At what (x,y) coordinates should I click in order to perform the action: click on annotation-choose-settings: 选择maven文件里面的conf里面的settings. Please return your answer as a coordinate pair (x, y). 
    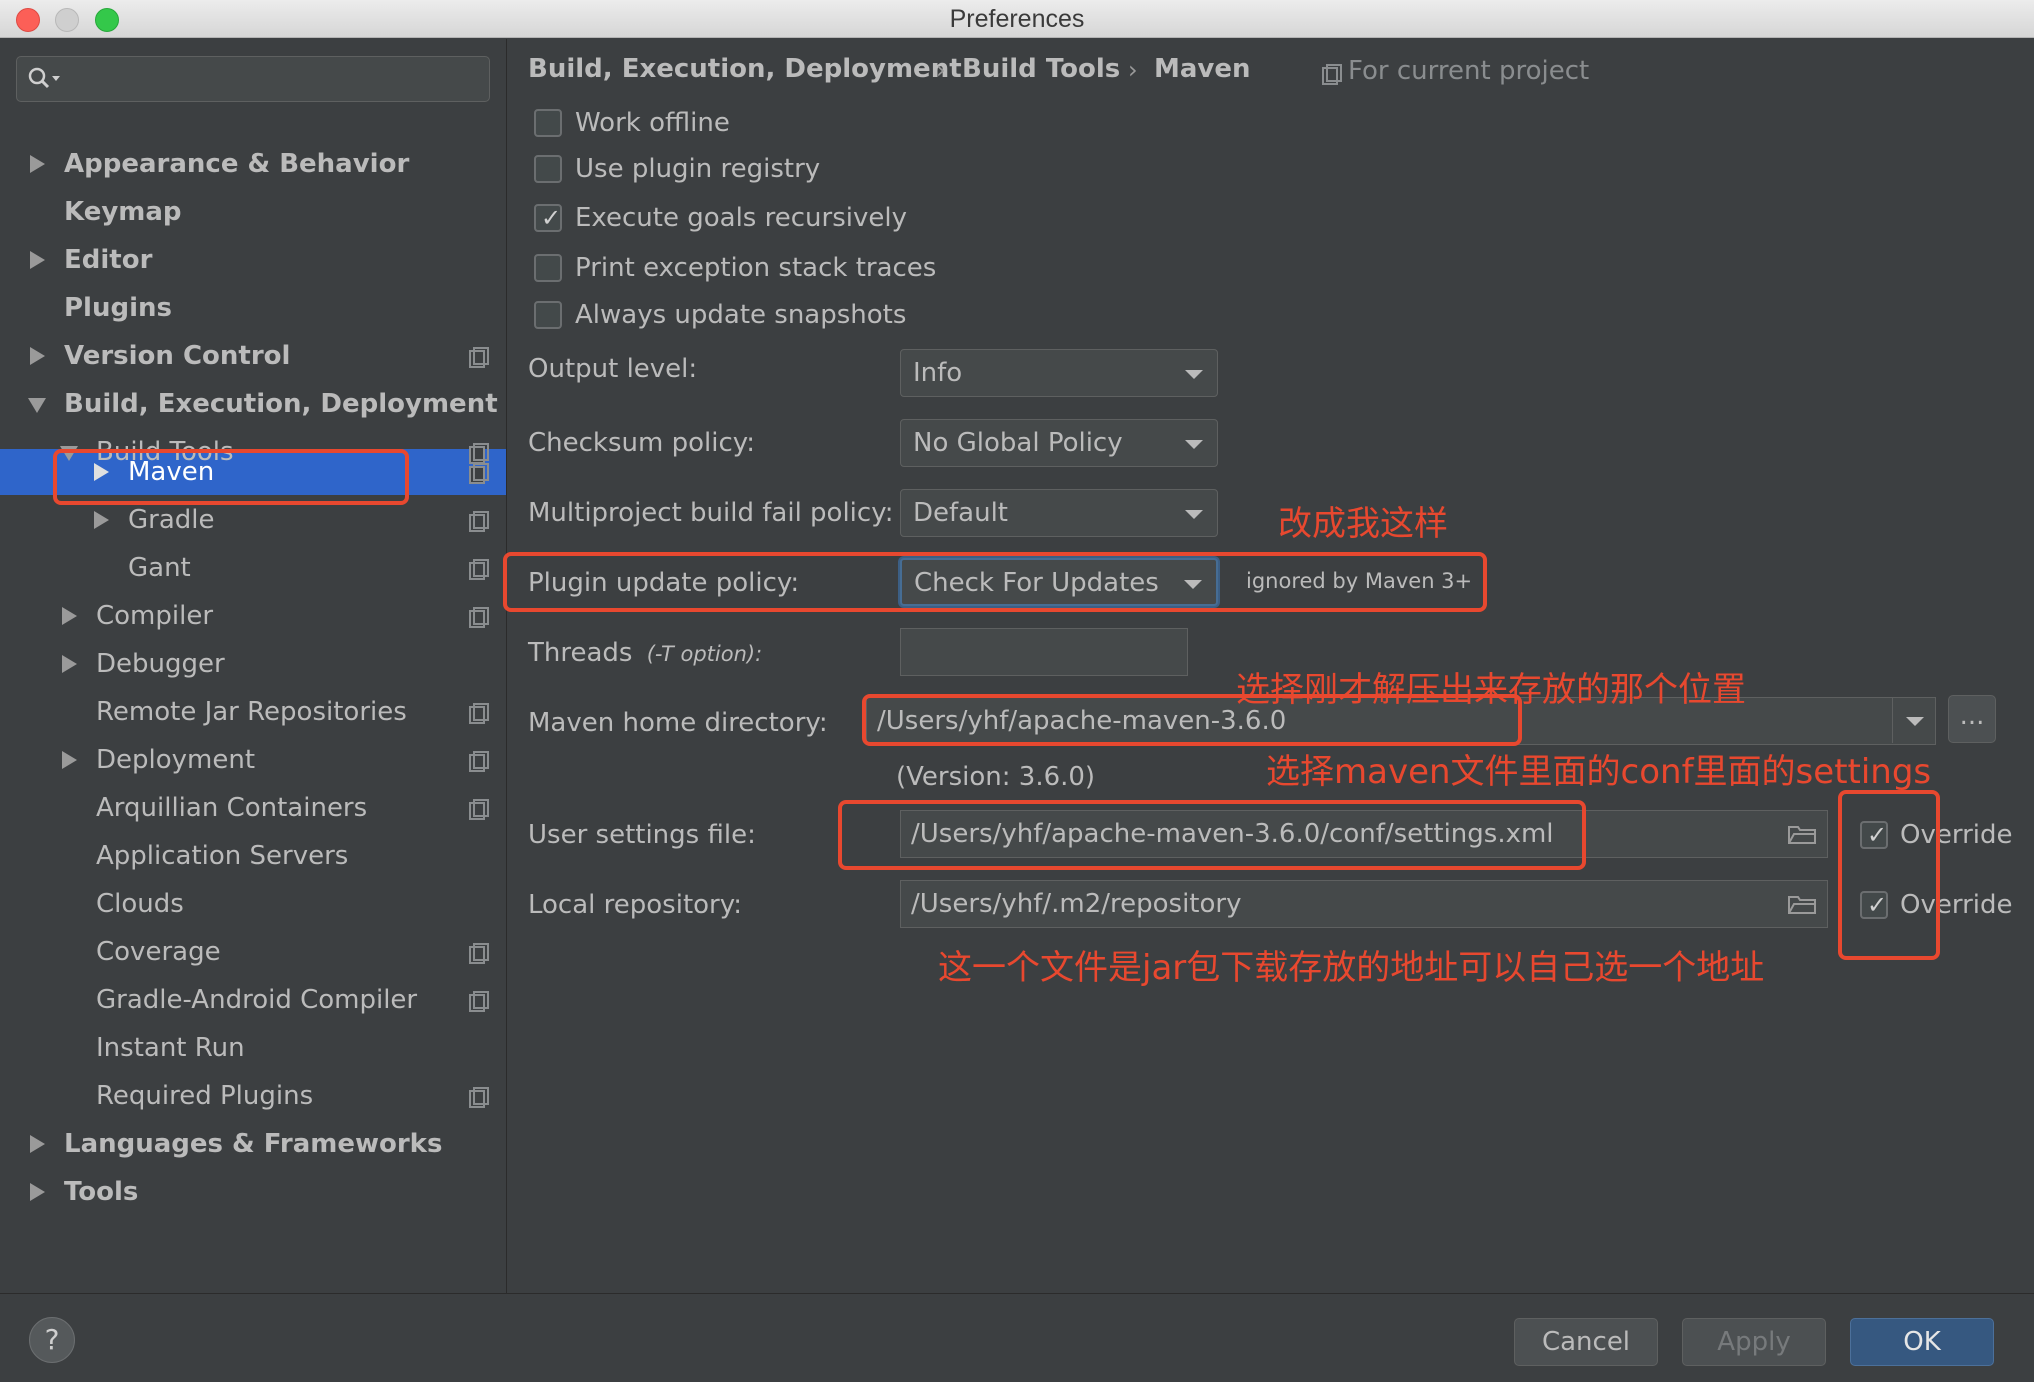
    Looking at the image, I should click on (1599, 772).